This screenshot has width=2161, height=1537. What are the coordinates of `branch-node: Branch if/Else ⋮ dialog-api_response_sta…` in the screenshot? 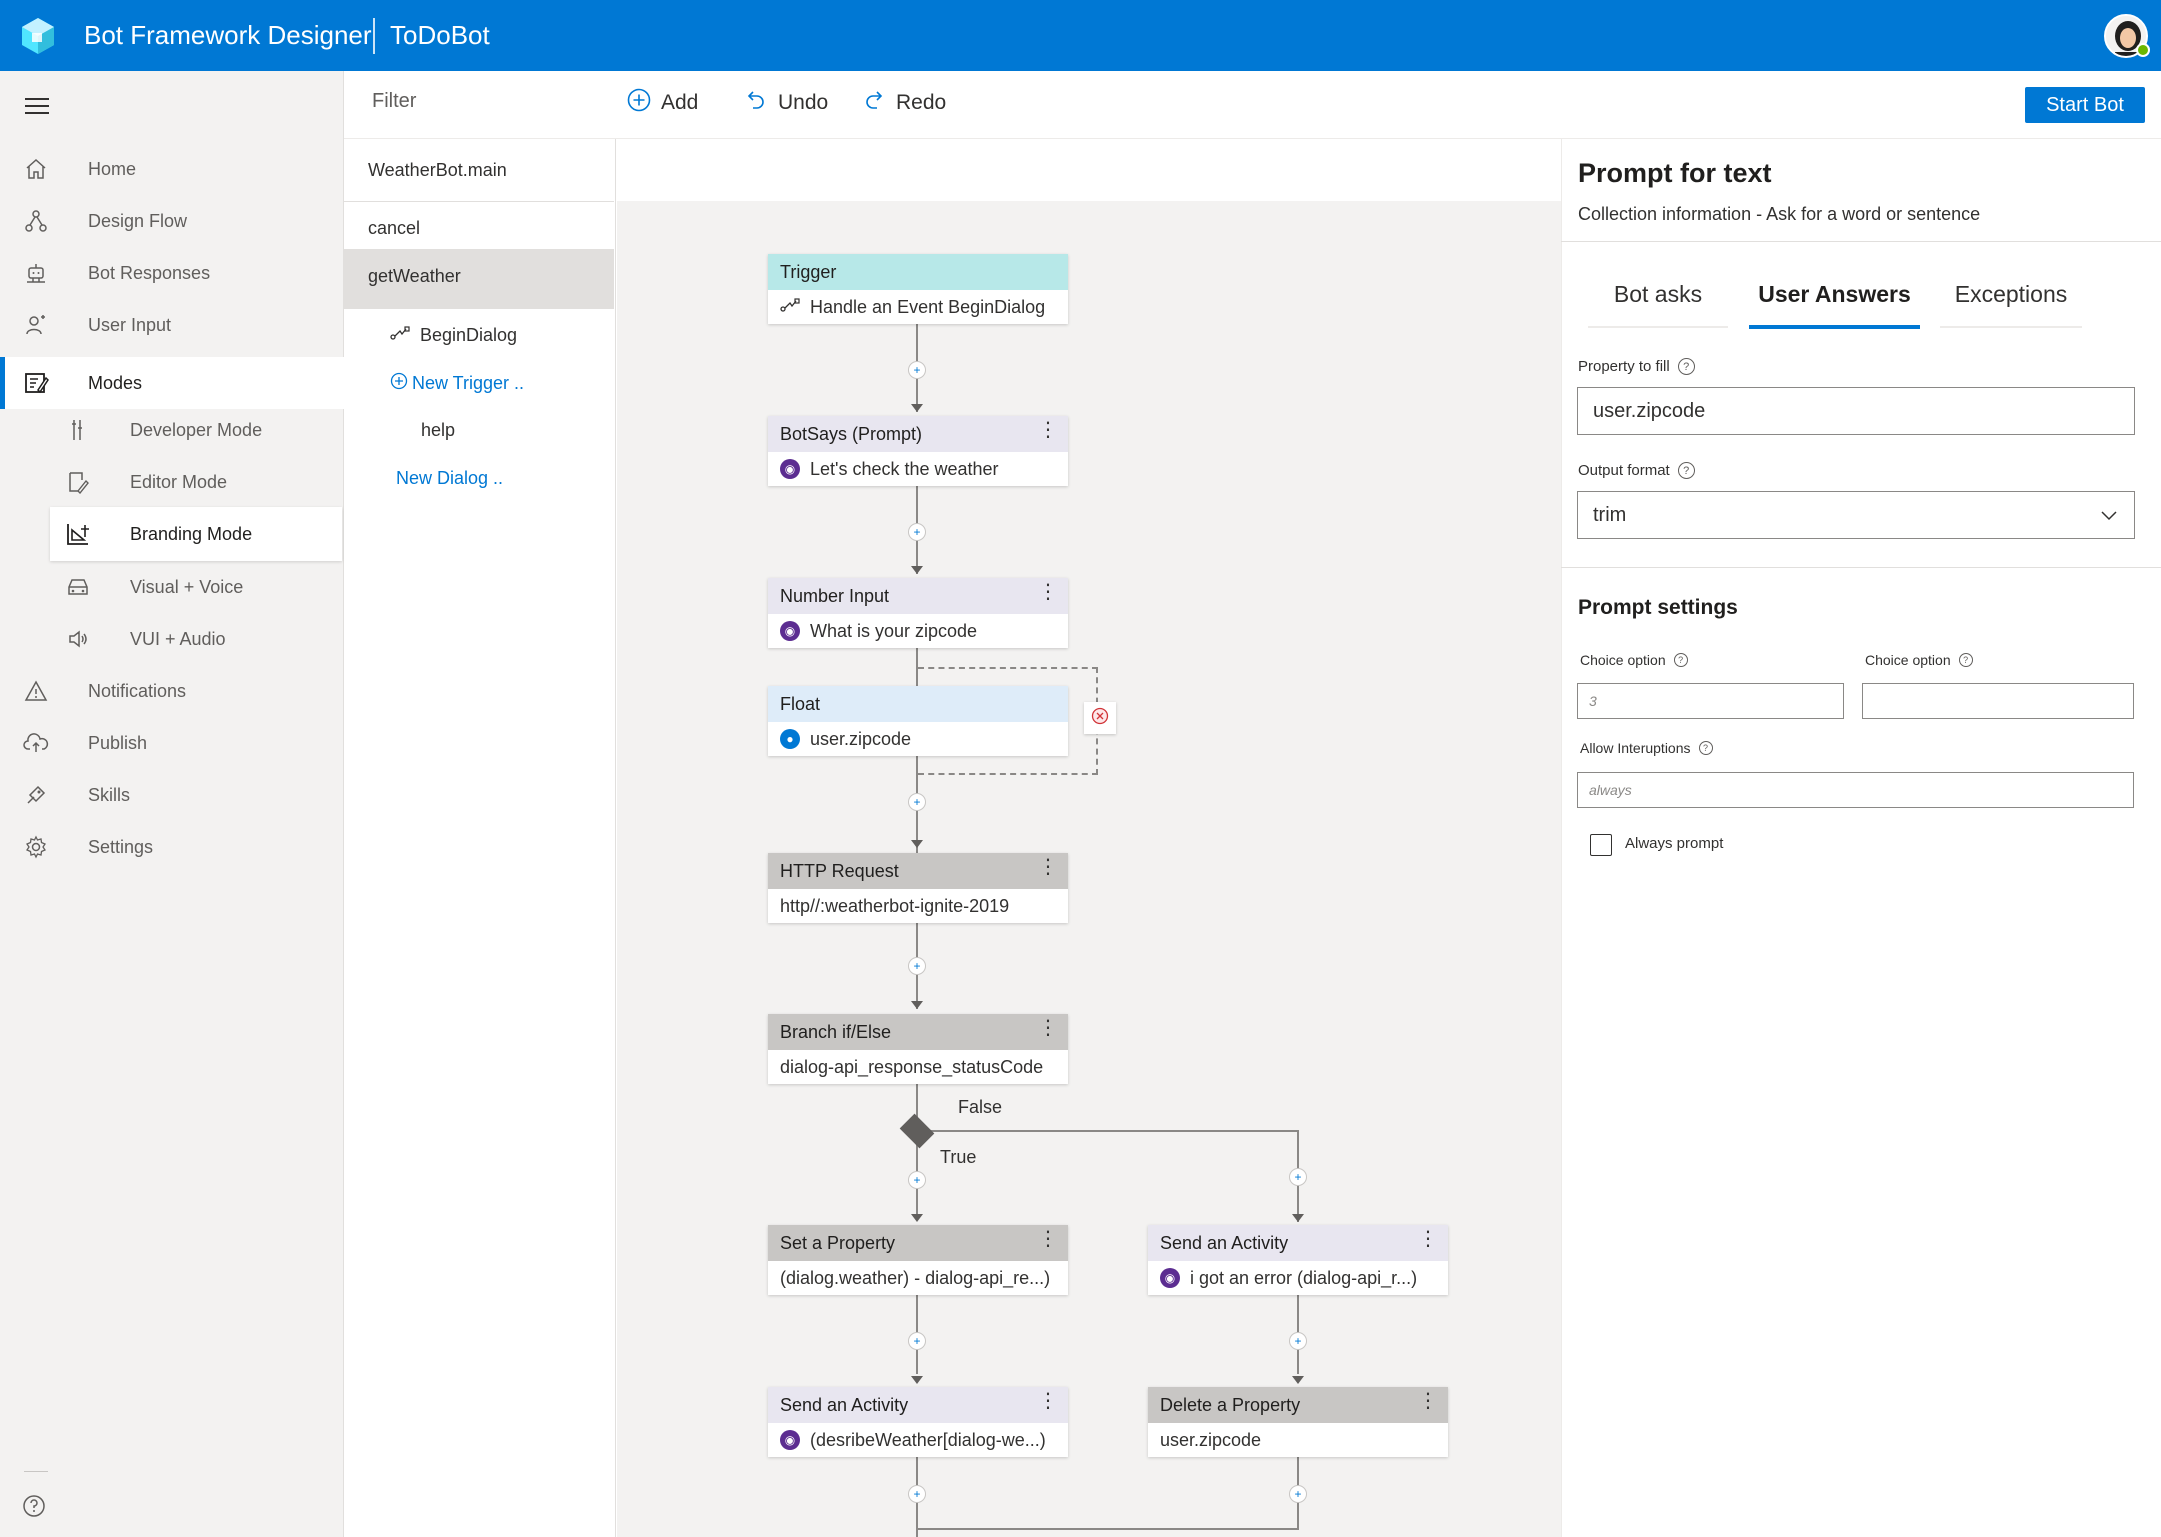 It's located at (918, 1049).